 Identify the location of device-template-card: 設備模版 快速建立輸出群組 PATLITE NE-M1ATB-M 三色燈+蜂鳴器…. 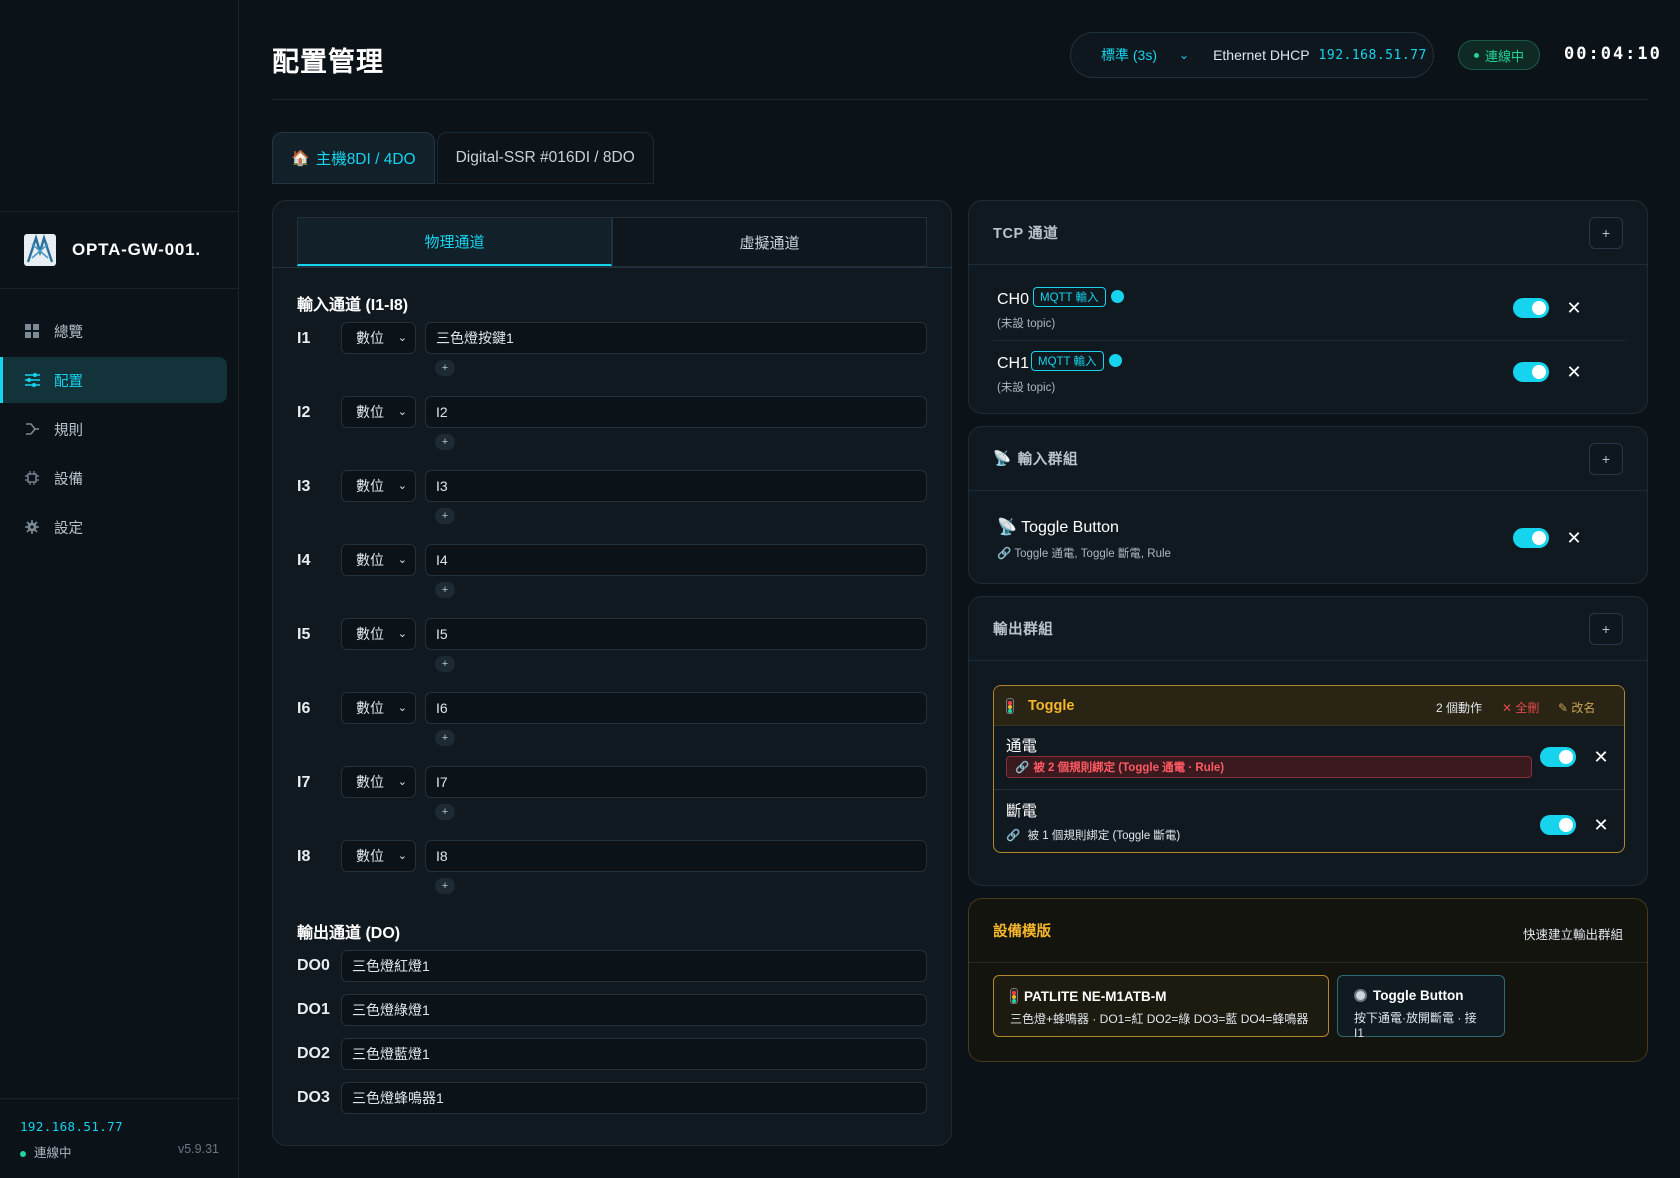
(1308, 980).